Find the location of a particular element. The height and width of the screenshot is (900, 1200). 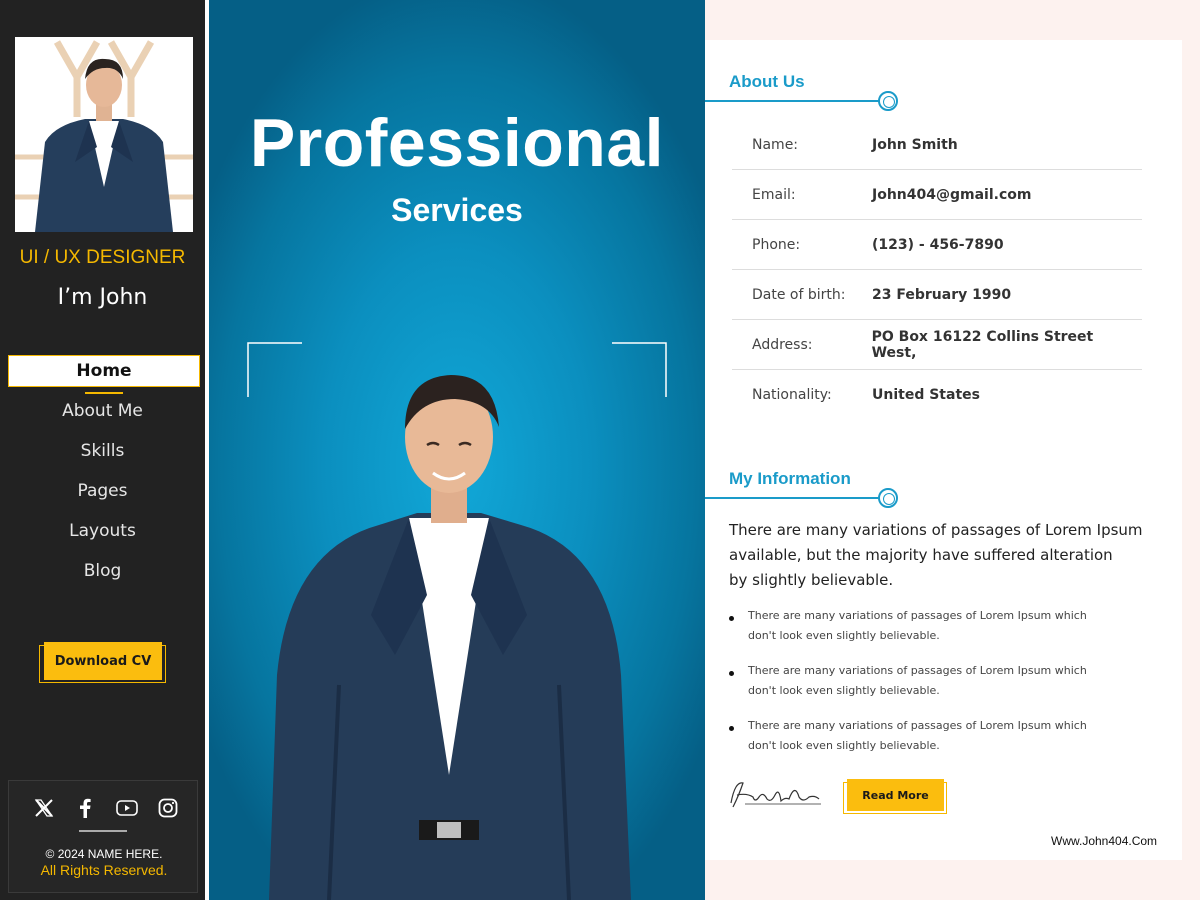

job-title: UI / UX DESIGNER is located at coordinates (102, 257).